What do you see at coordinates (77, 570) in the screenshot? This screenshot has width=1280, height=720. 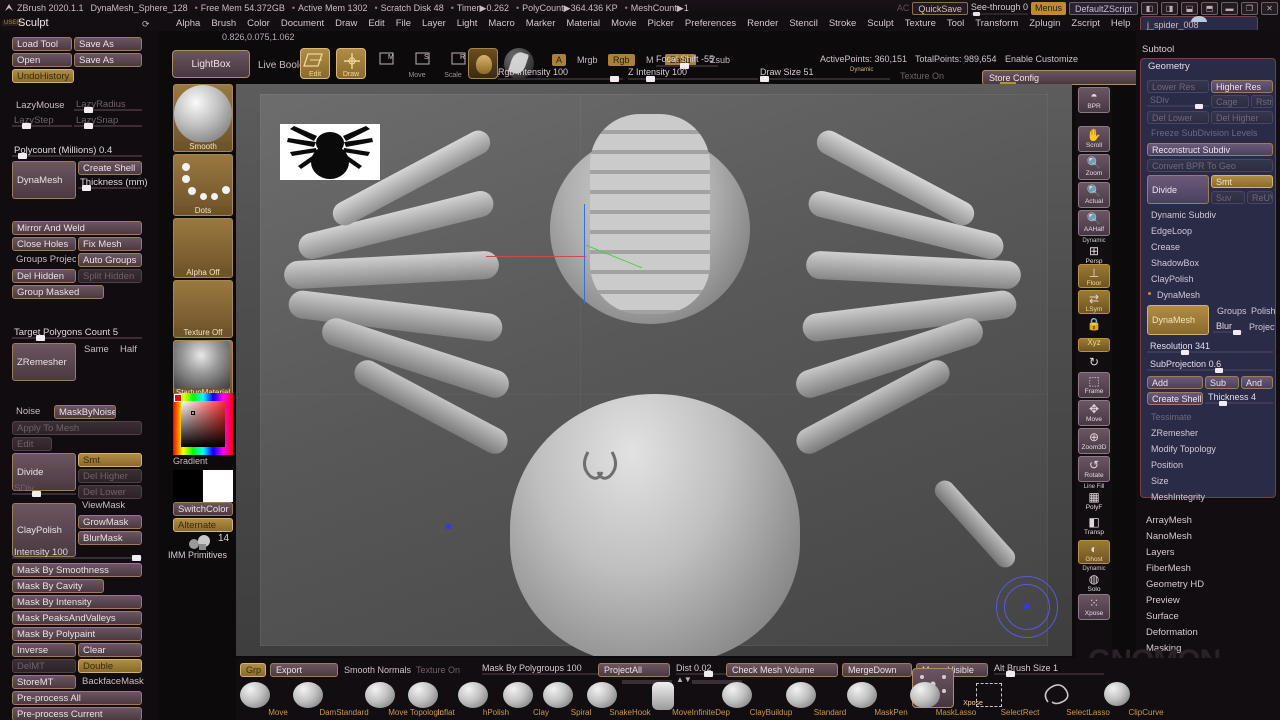 I see `mask-by-smoothness-button: Mask By Smoothness` at bounding box center [77, 570].